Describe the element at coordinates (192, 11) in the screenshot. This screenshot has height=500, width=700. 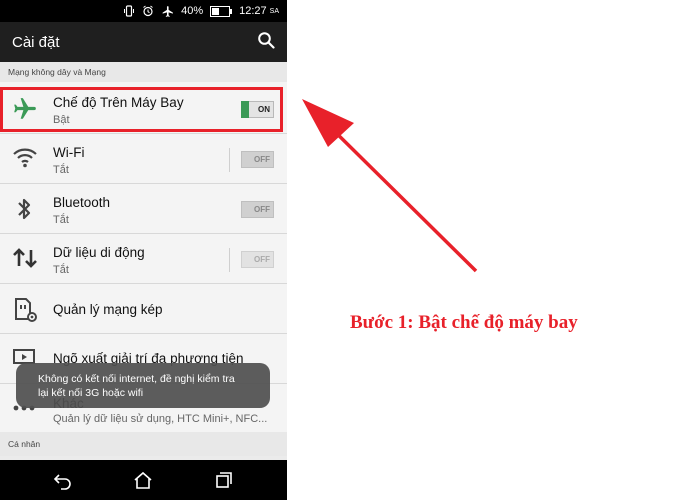
I see `battery-percent: 40%` at that location.